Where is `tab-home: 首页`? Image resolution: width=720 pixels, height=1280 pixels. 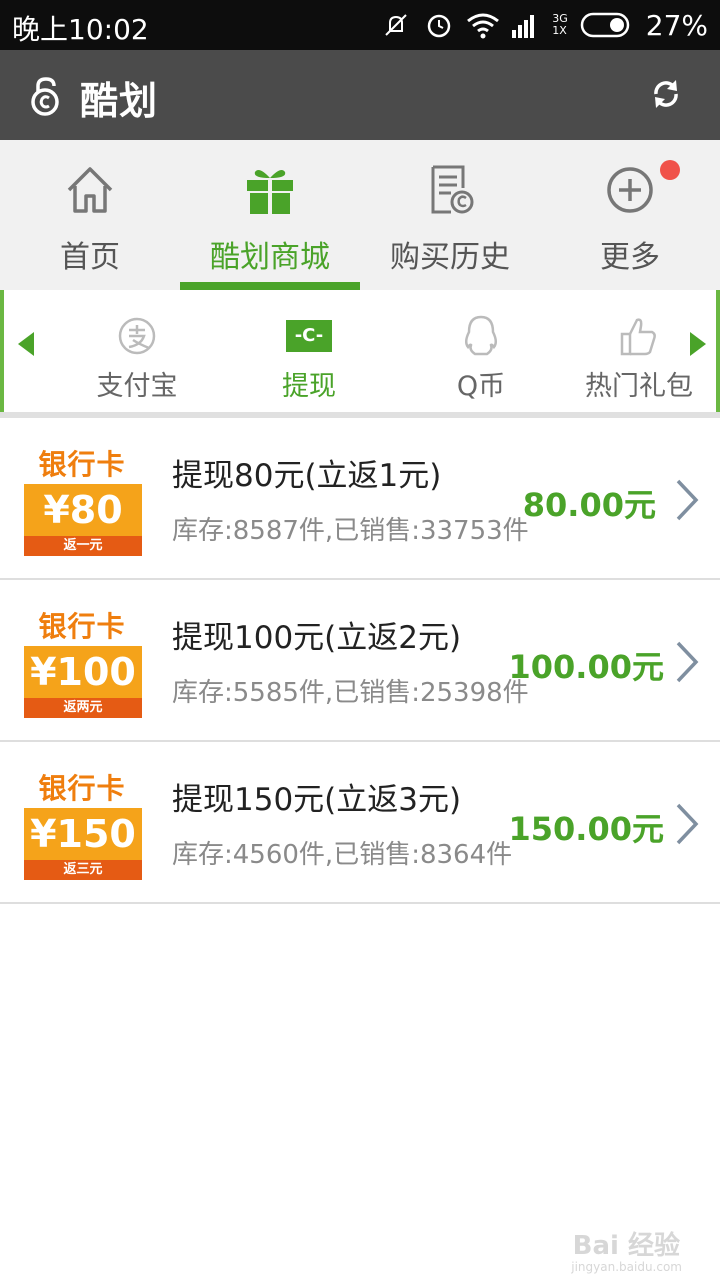
tab-home: 首页 is located at coordinates (90, 215).